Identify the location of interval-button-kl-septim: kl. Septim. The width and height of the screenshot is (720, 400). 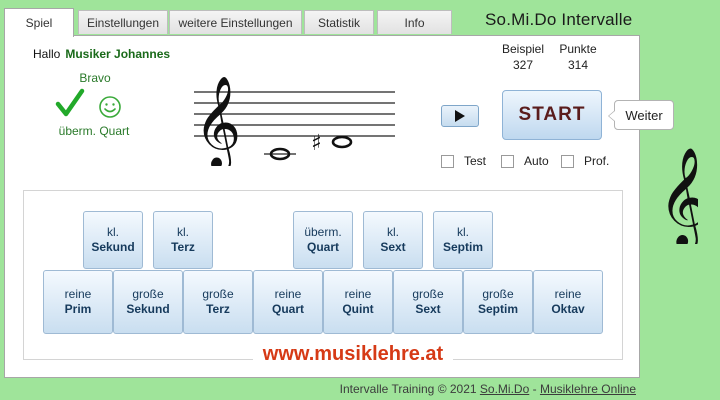
(463, 240).